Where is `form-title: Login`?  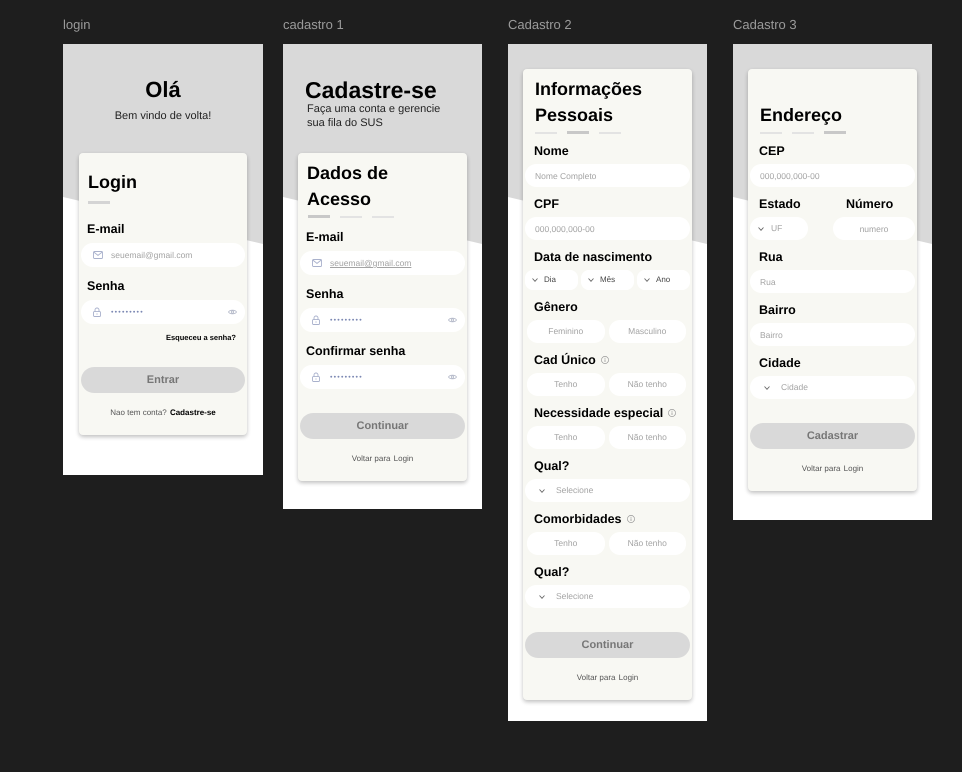
form-title: Login is located at coordinates (112, 182).